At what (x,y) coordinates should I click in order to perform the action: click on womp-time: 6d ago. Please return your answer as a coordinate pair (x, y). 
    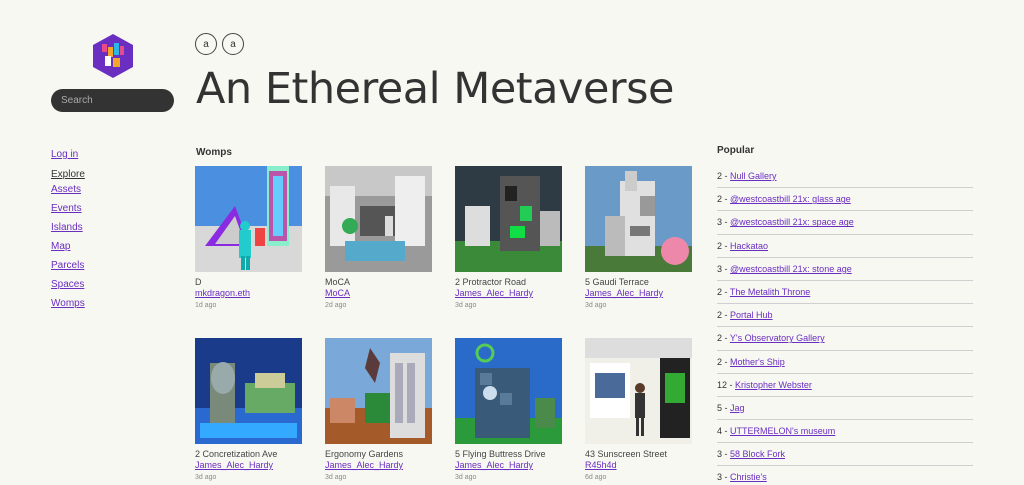
    Looking at the image, I should click on (596, 477).